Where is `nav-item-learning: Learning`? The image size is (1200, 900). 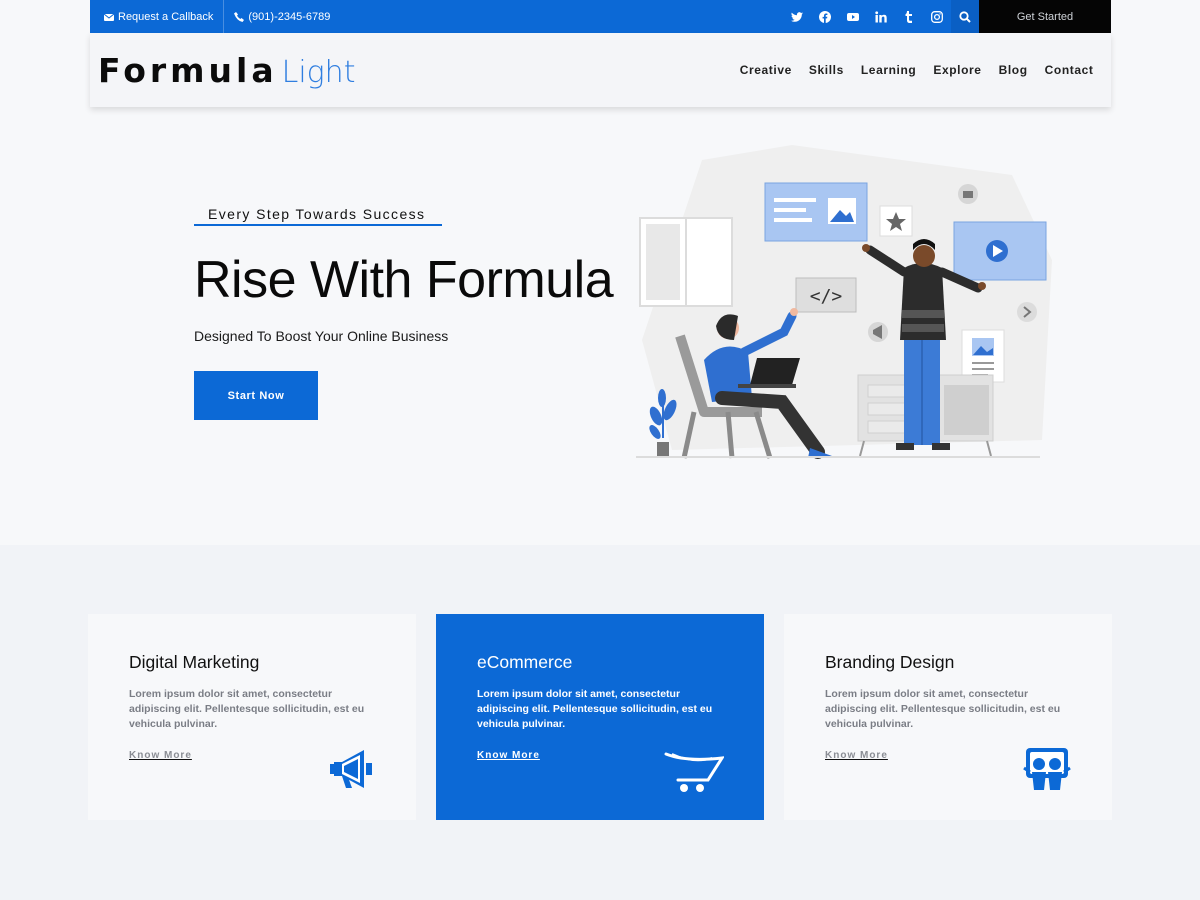 nav-item-learning: Learning is located at coordinates (888, 70).